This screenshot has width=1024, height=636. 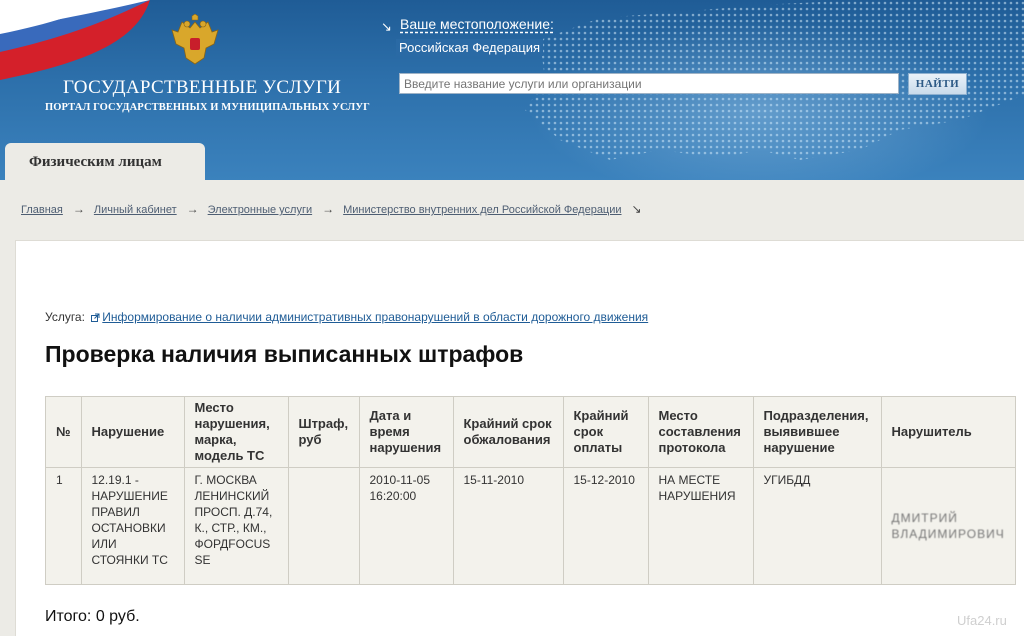 What do you see at coordinates (260, 210) in the screenshot?
I see `breadcrumb-e-services: Электронные услуги` at bounding box center [260, 210].